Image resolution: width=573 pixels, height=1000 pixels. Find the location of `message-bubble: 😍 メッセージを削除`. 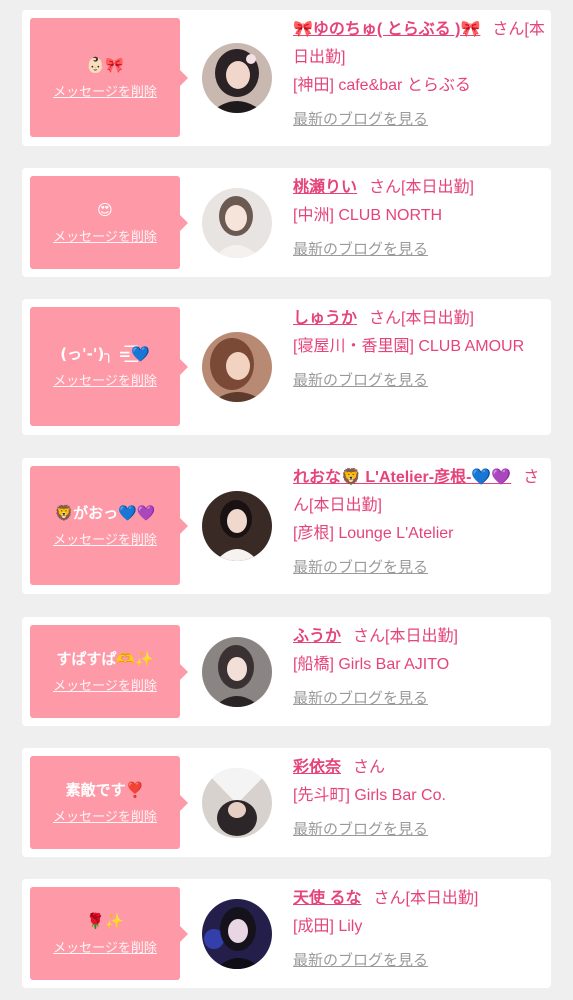

message-bubble: 😍 メッセージを削除 is located at coordinates (109, 222).